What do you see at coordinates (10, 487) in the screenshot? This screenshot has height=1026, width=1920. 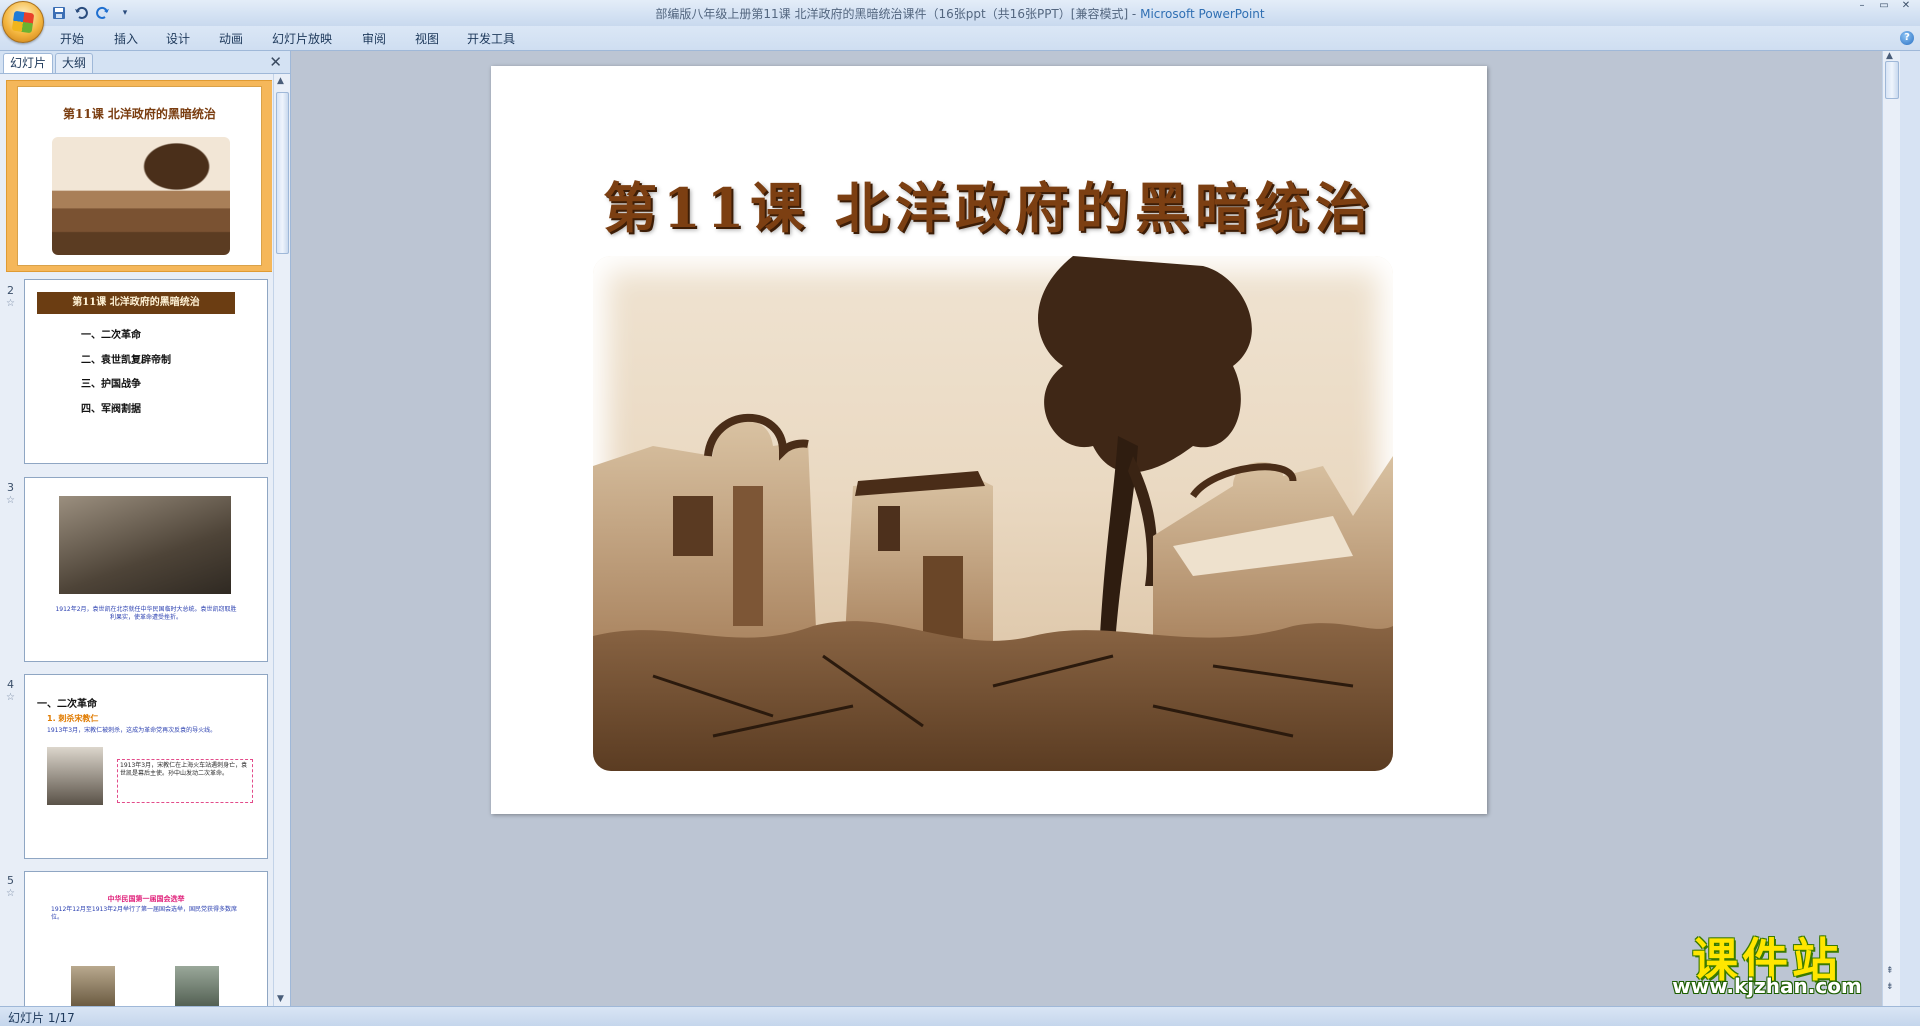 I see `thumbnail-number: 3` at bounding box center [10, 487].